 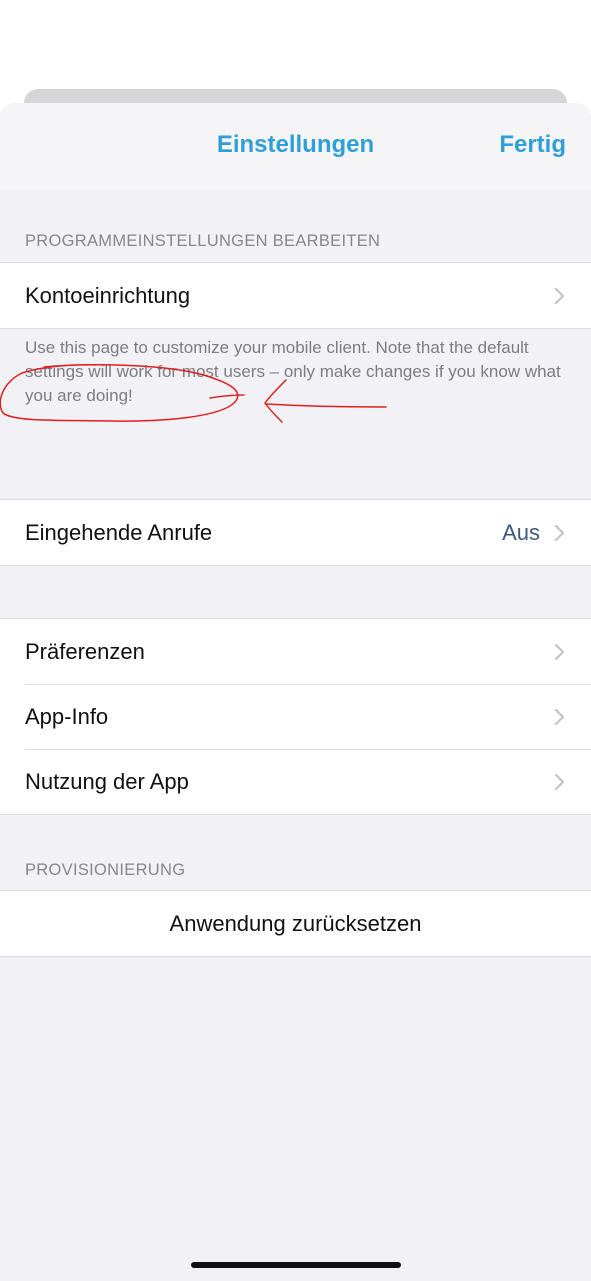 I want to click on group-calls: Eingehende Anrufe Aus, so click(x=295, y=532).